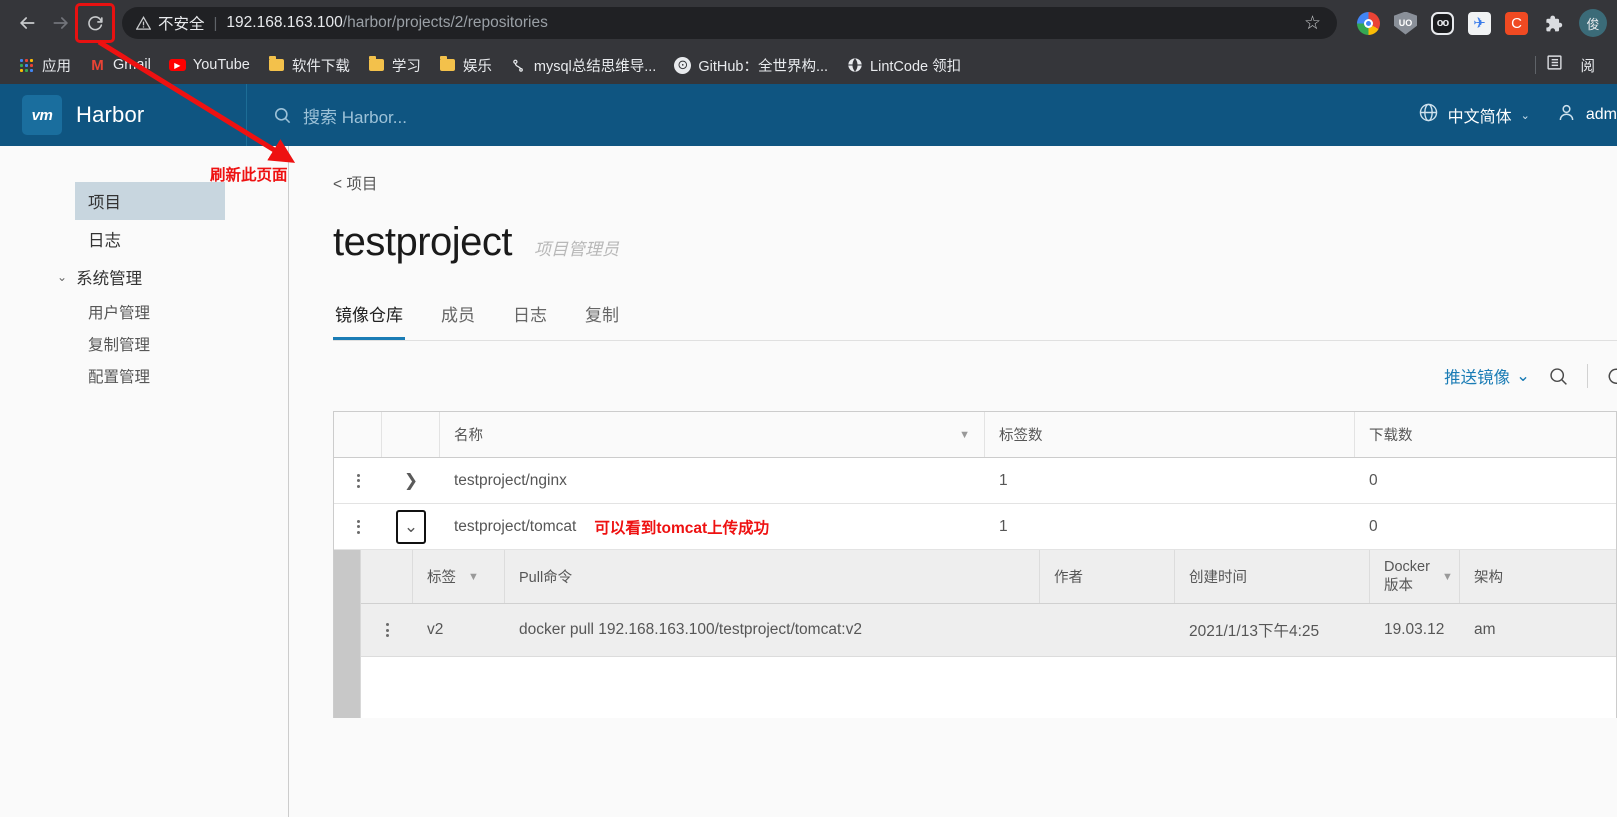 This screenshot has height=822, width=1617. What do you see at coordinates (602, 317) in the screenshot?
I see `tab-replication: 复制` at bounding box center [602, 317].